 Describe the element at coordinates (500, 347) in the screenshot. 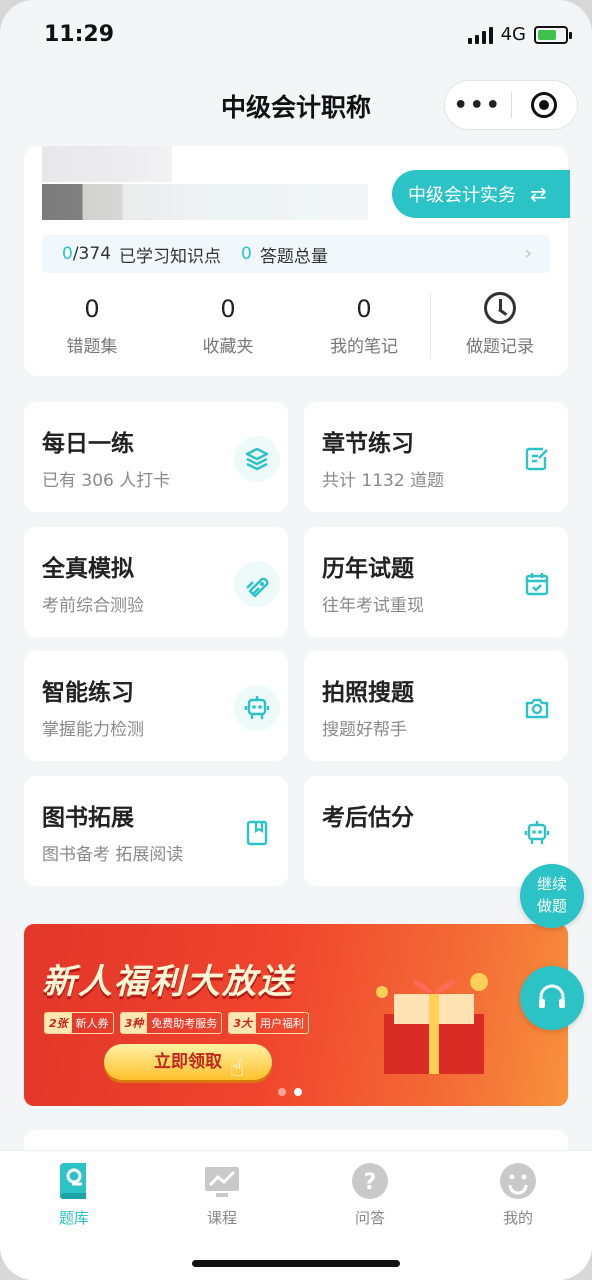

I see `history-label: 做题记录` at that location.